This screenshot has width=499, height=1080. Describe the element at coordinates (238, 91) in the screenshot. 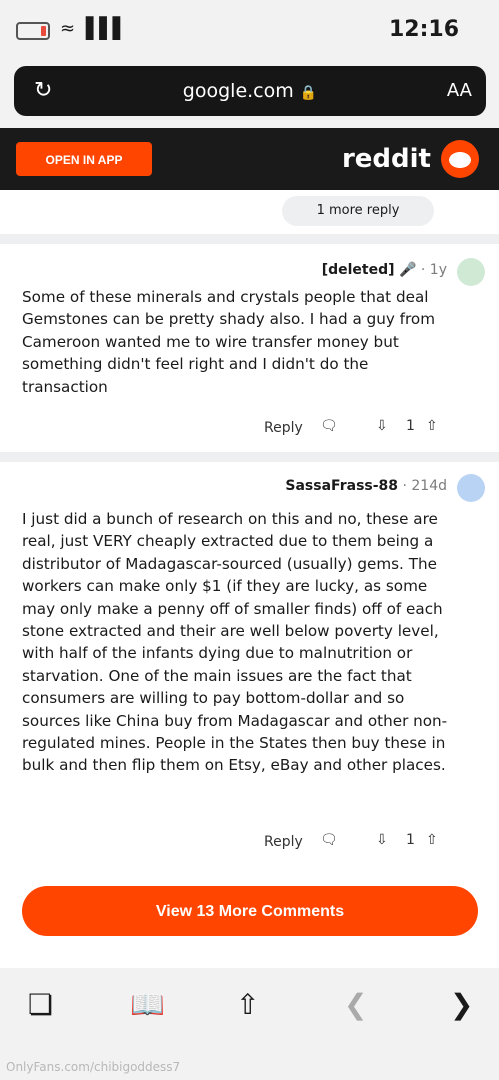

I see `url-text: google.com` at that location.